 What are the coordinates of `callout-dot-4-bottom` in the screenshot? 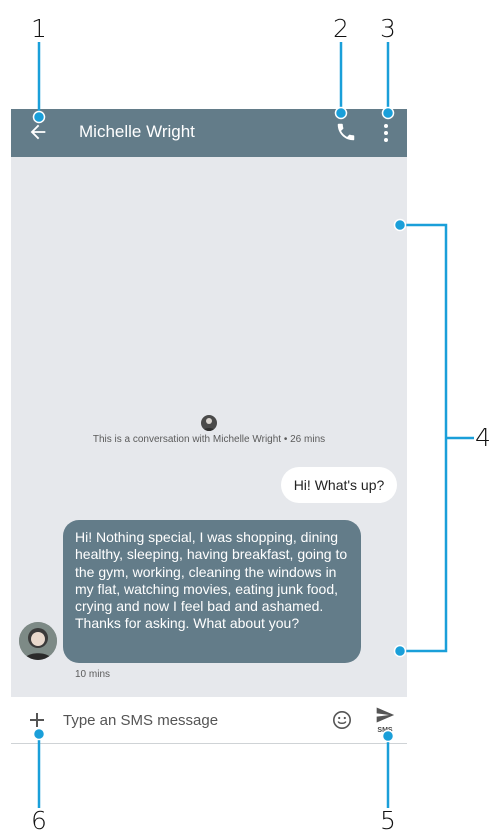 It's located at (400, 651).